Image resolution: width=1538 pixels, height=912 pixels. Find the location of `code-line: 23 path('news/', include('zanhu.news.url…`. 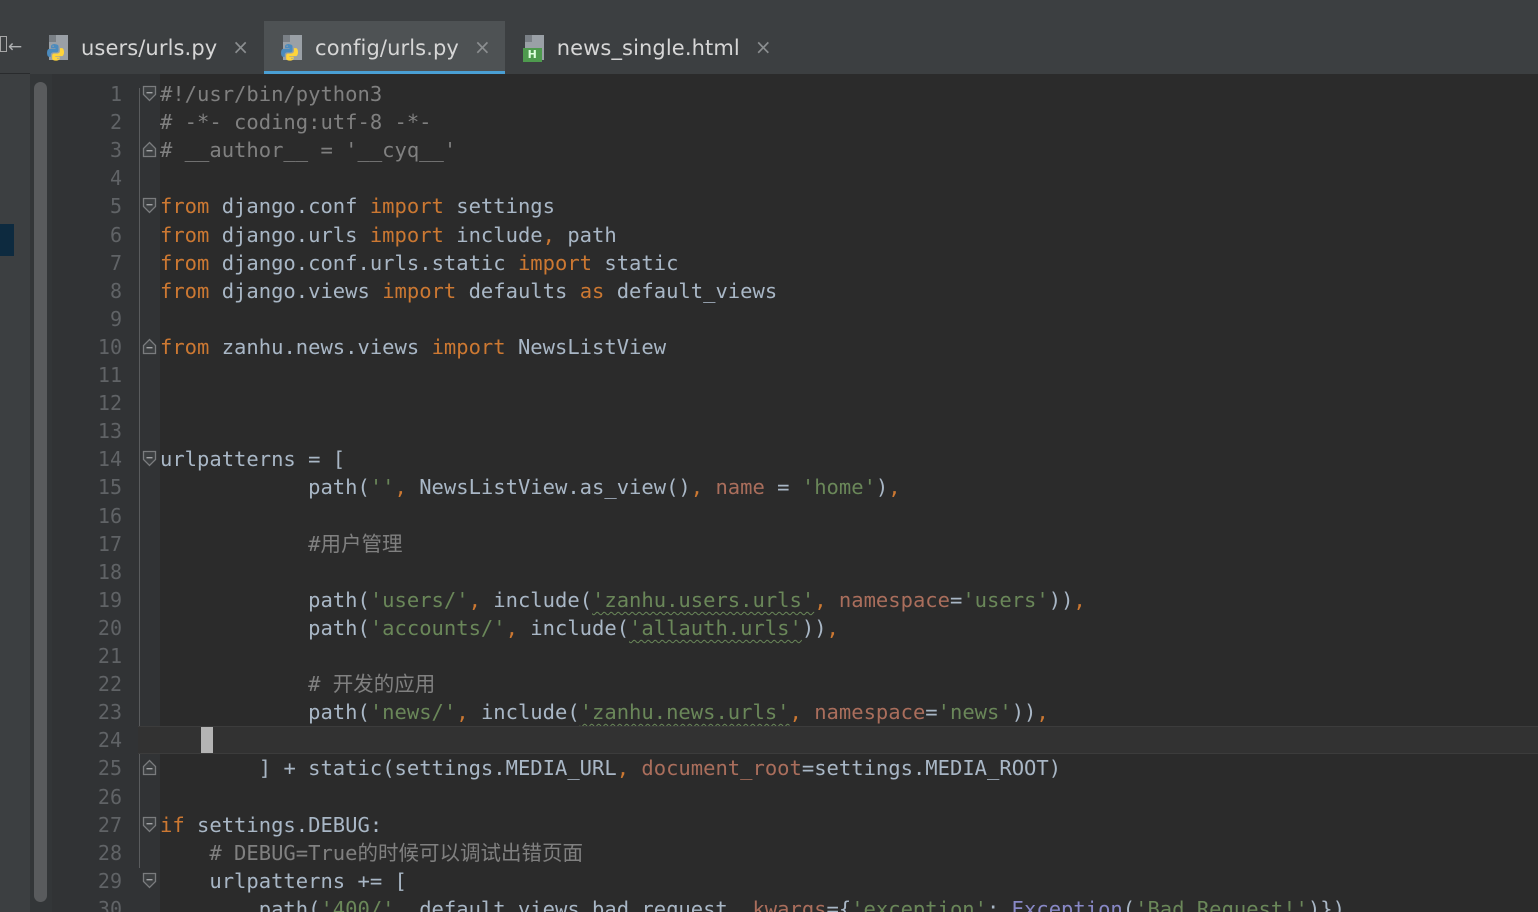

code-line: 23 path('news/', include('zanhu.news.url… is located at coordinates (795, 712).